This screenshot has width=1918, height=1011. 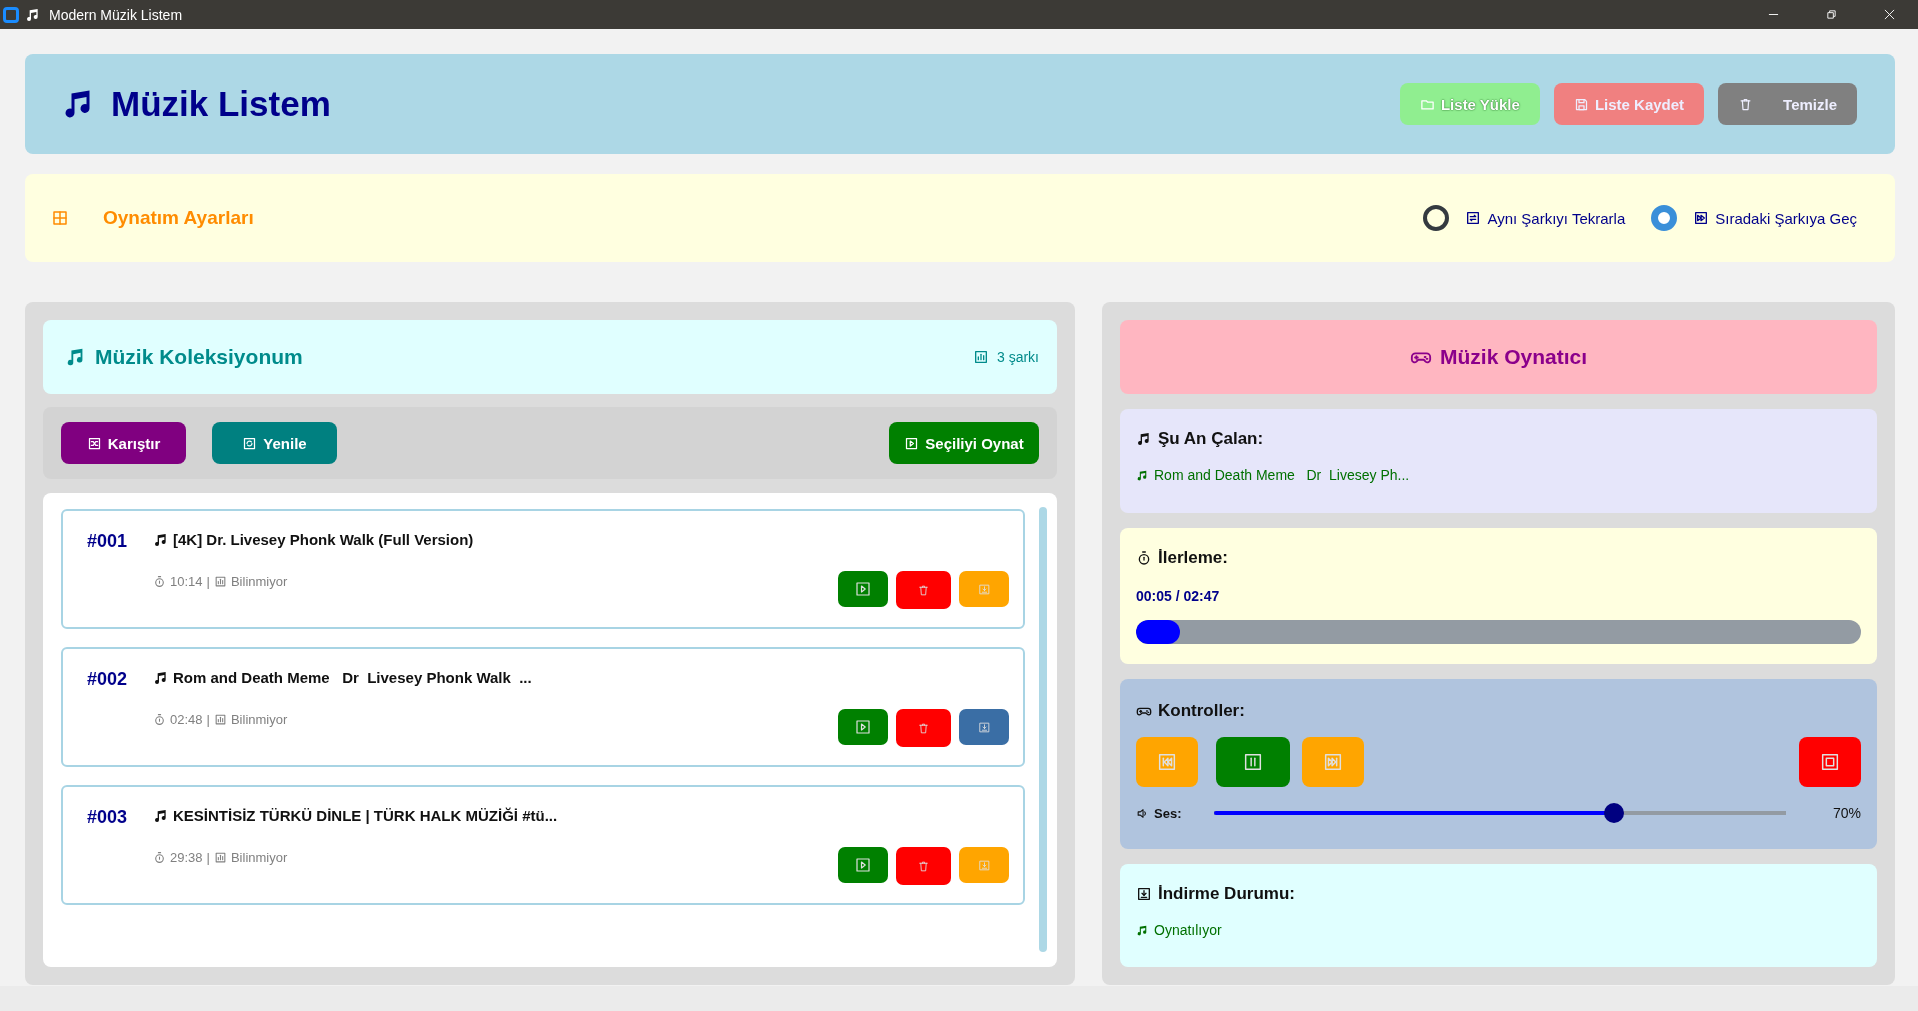 I want to click on previous-icon, so click(x=1167, y=762).